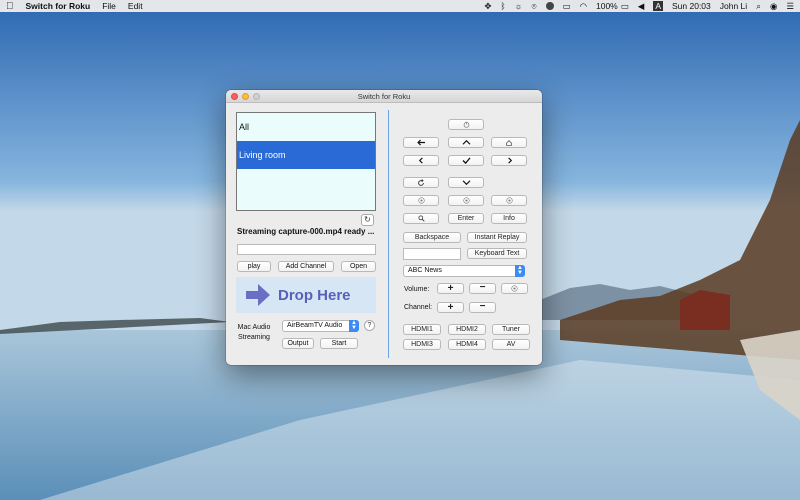 This screenshot has width=800, height=500. I want to click on lightbulb-icon: ☼, so click(519, 6).